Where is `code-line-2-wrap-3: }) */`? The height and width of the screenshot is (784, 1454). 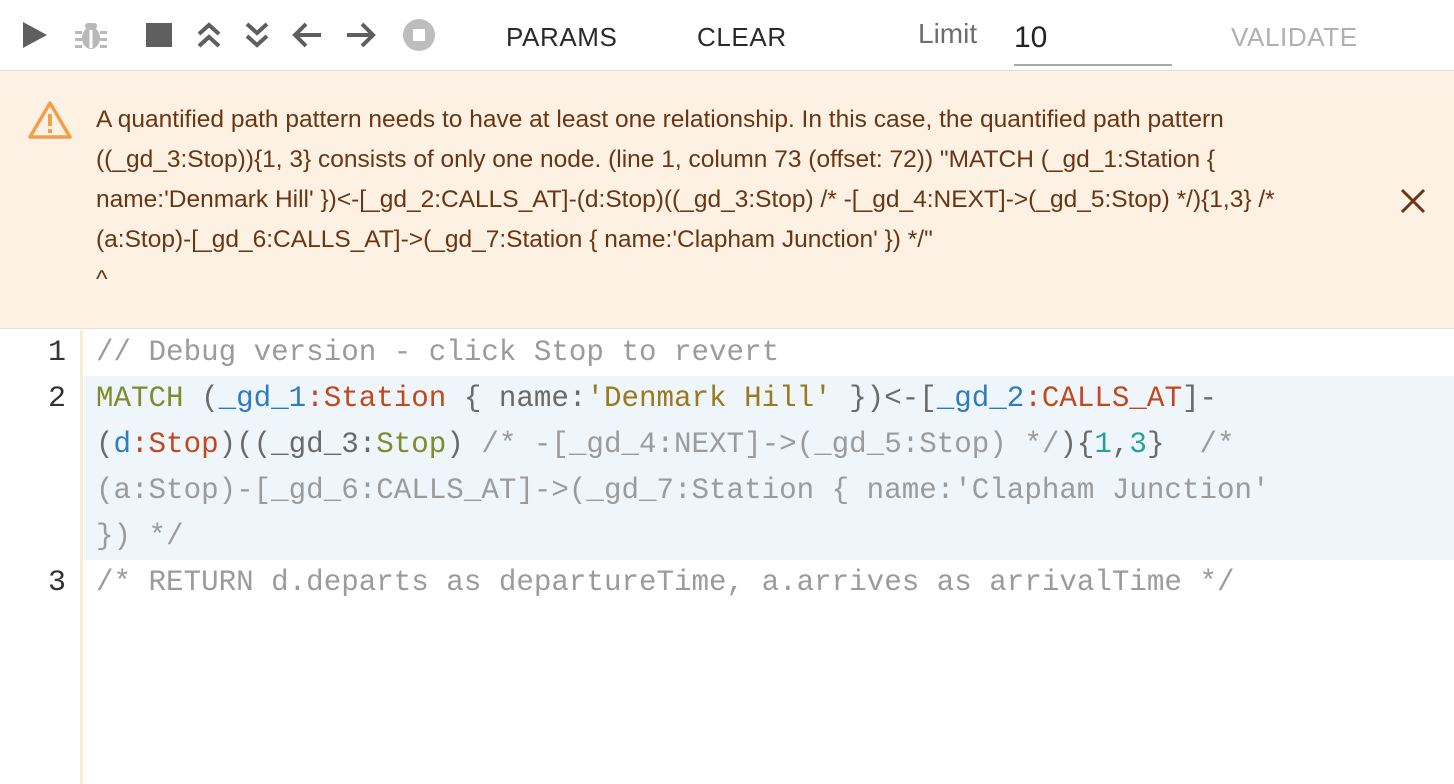
code-line-2-wrap-3: }) */ is located at coordinates (140, 536).